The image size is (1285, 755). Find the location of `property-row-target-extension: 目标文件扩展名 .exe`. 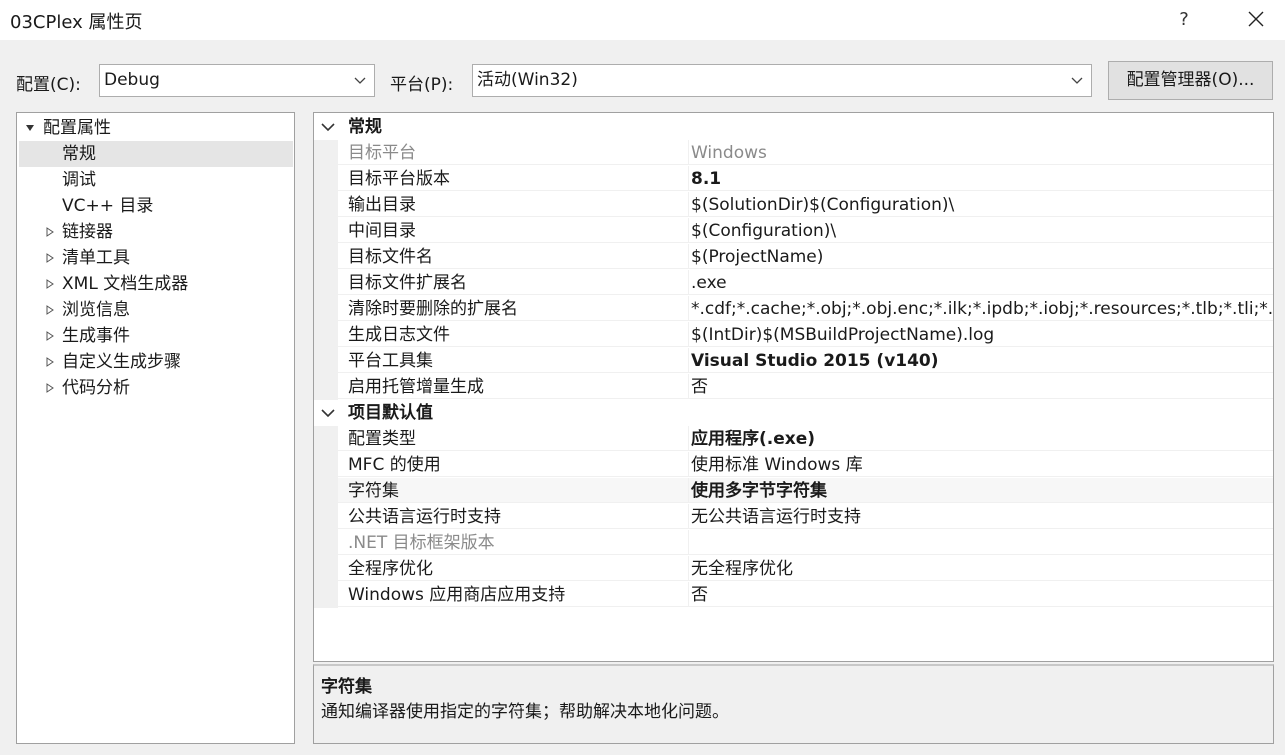

property-row-target-extension: 目标文件扩展名 .exe is located at coordinates (793, 283).